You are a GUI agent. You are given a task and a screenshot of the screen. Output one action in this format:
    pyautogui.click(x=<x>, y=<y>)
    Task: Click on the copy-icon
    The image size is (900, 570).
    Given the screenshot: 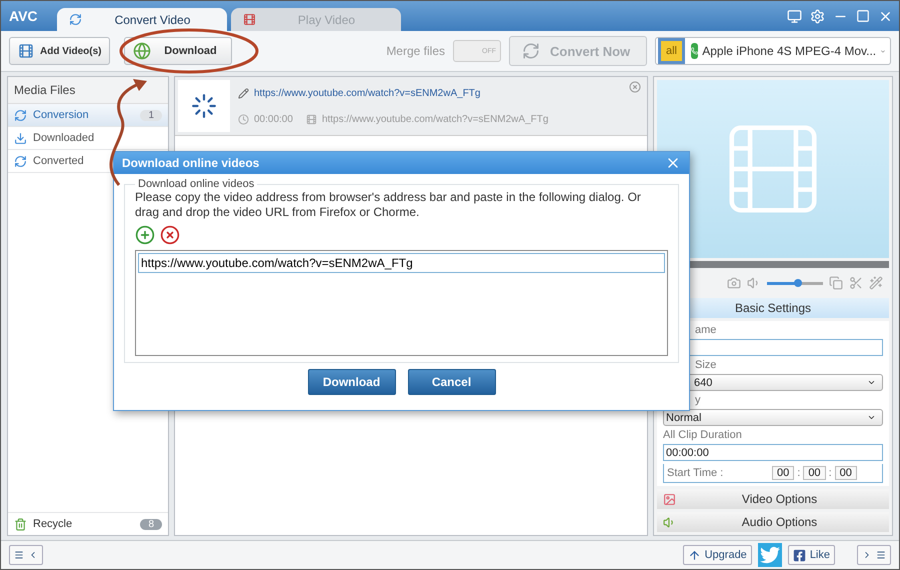 What is the action you would take?
    pyautogui.click(x=836, y=283)
    